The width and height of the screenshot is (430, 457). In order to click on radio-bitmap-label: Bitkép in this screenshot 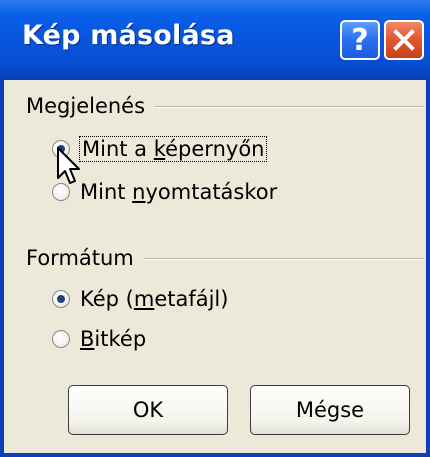, I will do `click(113, 339)`.